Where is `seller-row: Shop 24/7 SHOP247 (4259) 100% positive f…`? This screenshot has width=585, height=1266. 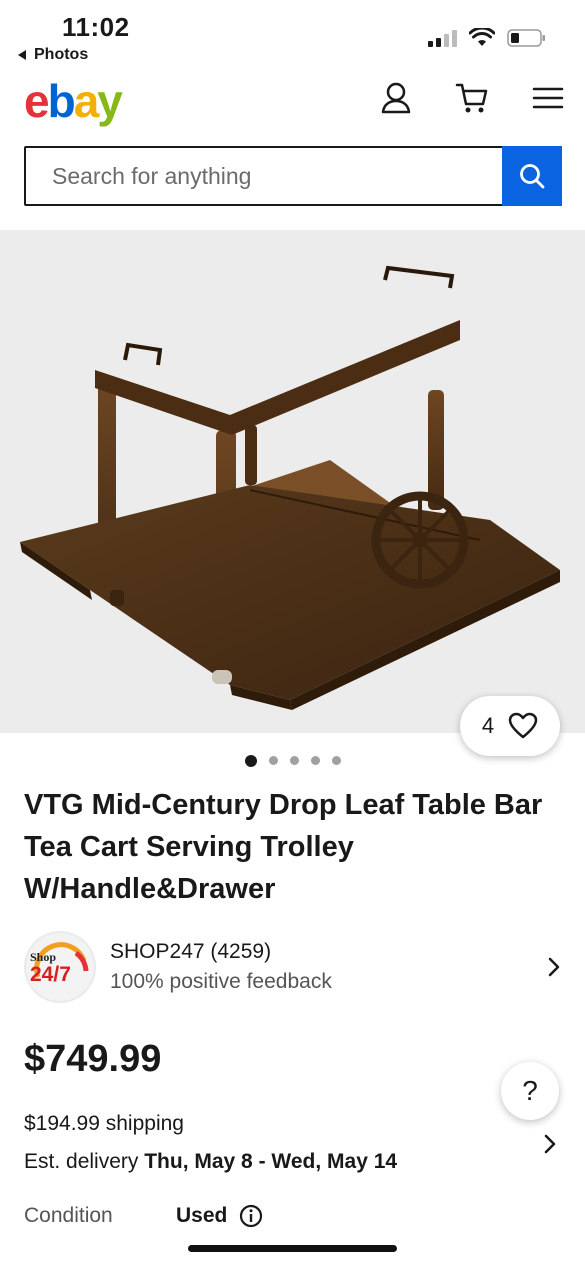 seller-row: Shop 24/7 SHOP247 (4259) 100% positive f… is located at coordinates (294, 967).